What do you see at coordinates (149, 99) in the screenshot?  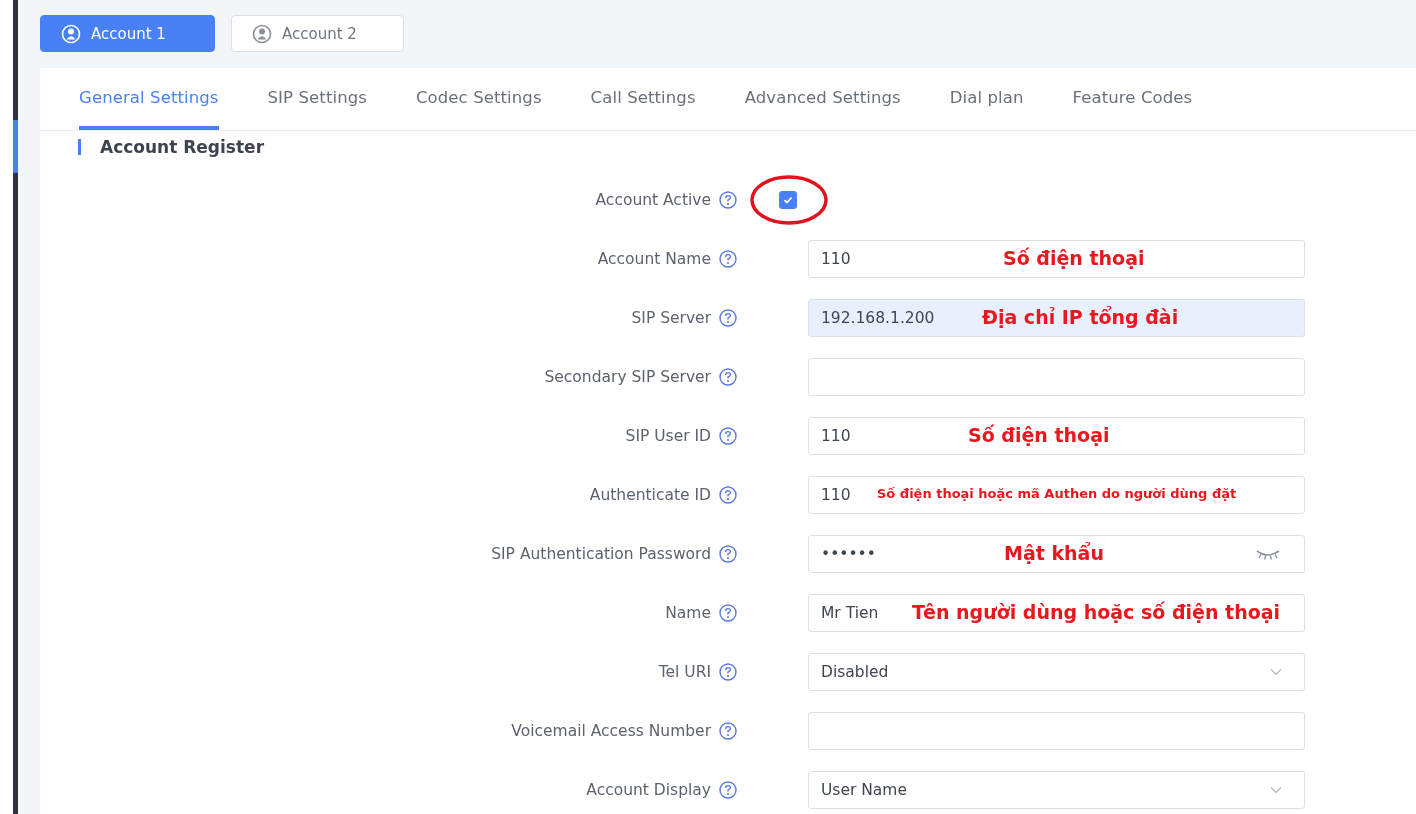 I see `settings-tab: General Settings` at bounding box center [149, 99].